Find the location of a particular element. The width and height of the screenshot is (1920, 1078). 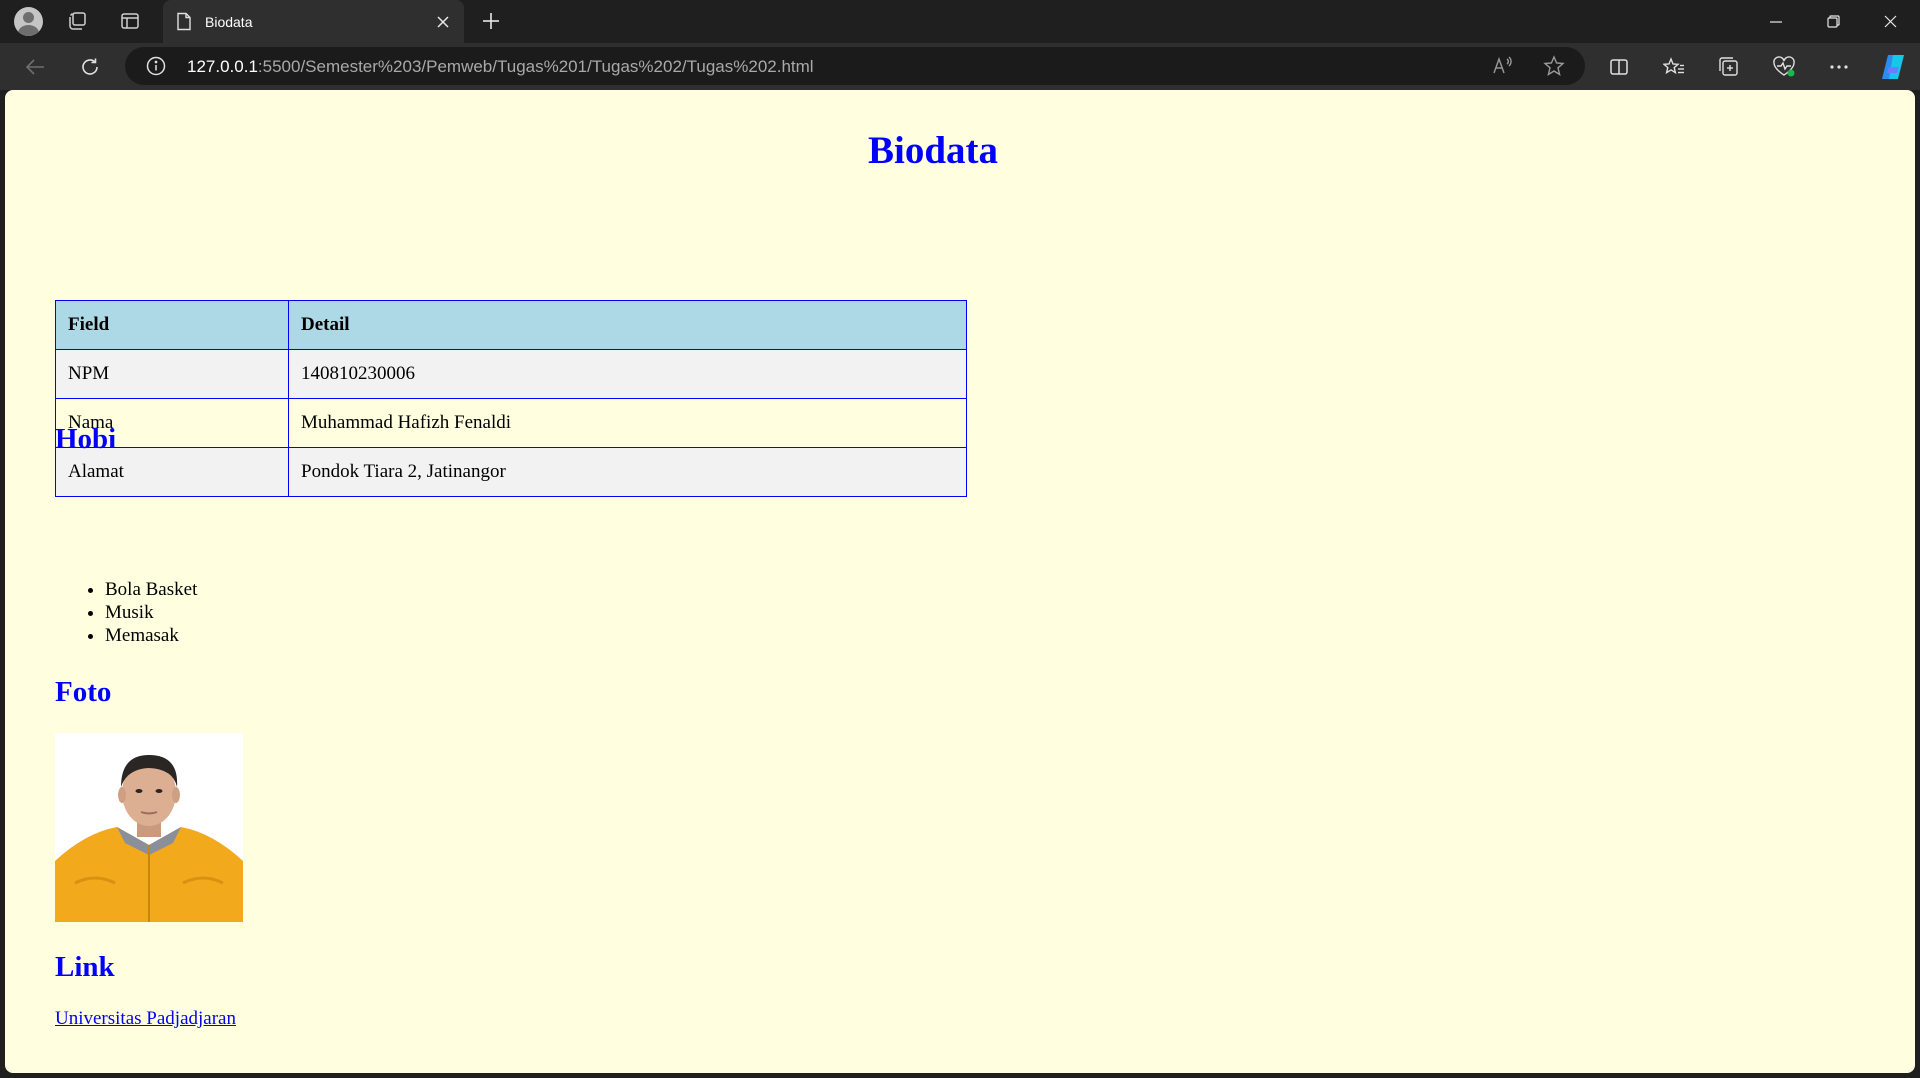

profile-icon is located at coordinates (28, 21).